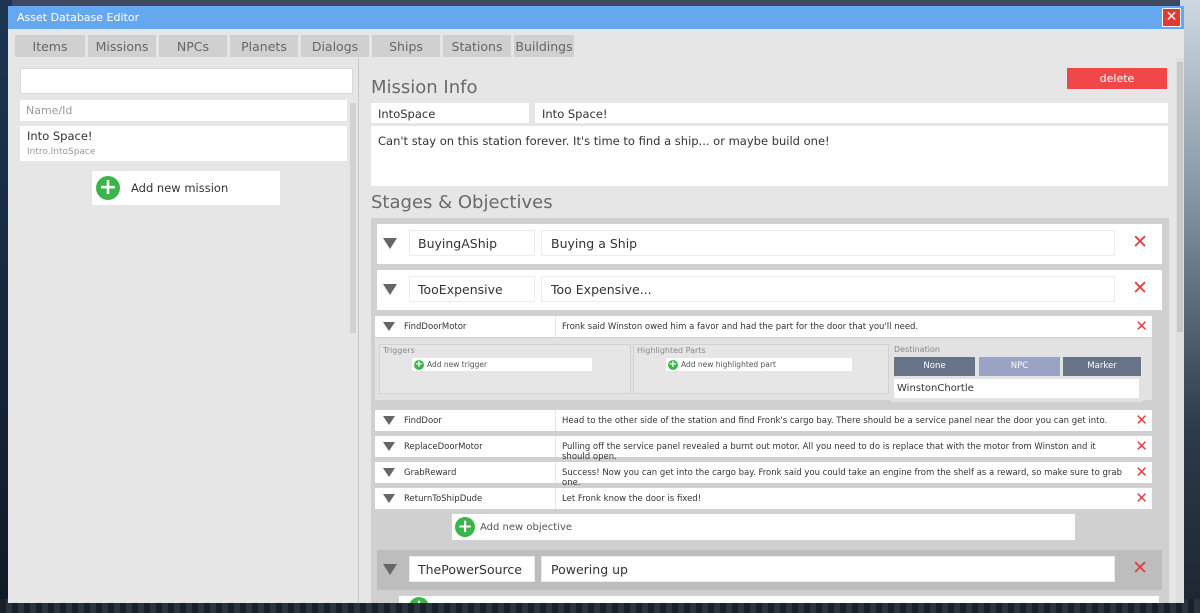 Image resolution: width=1200 pixels, height=613 pixels. I want to click on tab-ships: Ships, so click(406, 46).